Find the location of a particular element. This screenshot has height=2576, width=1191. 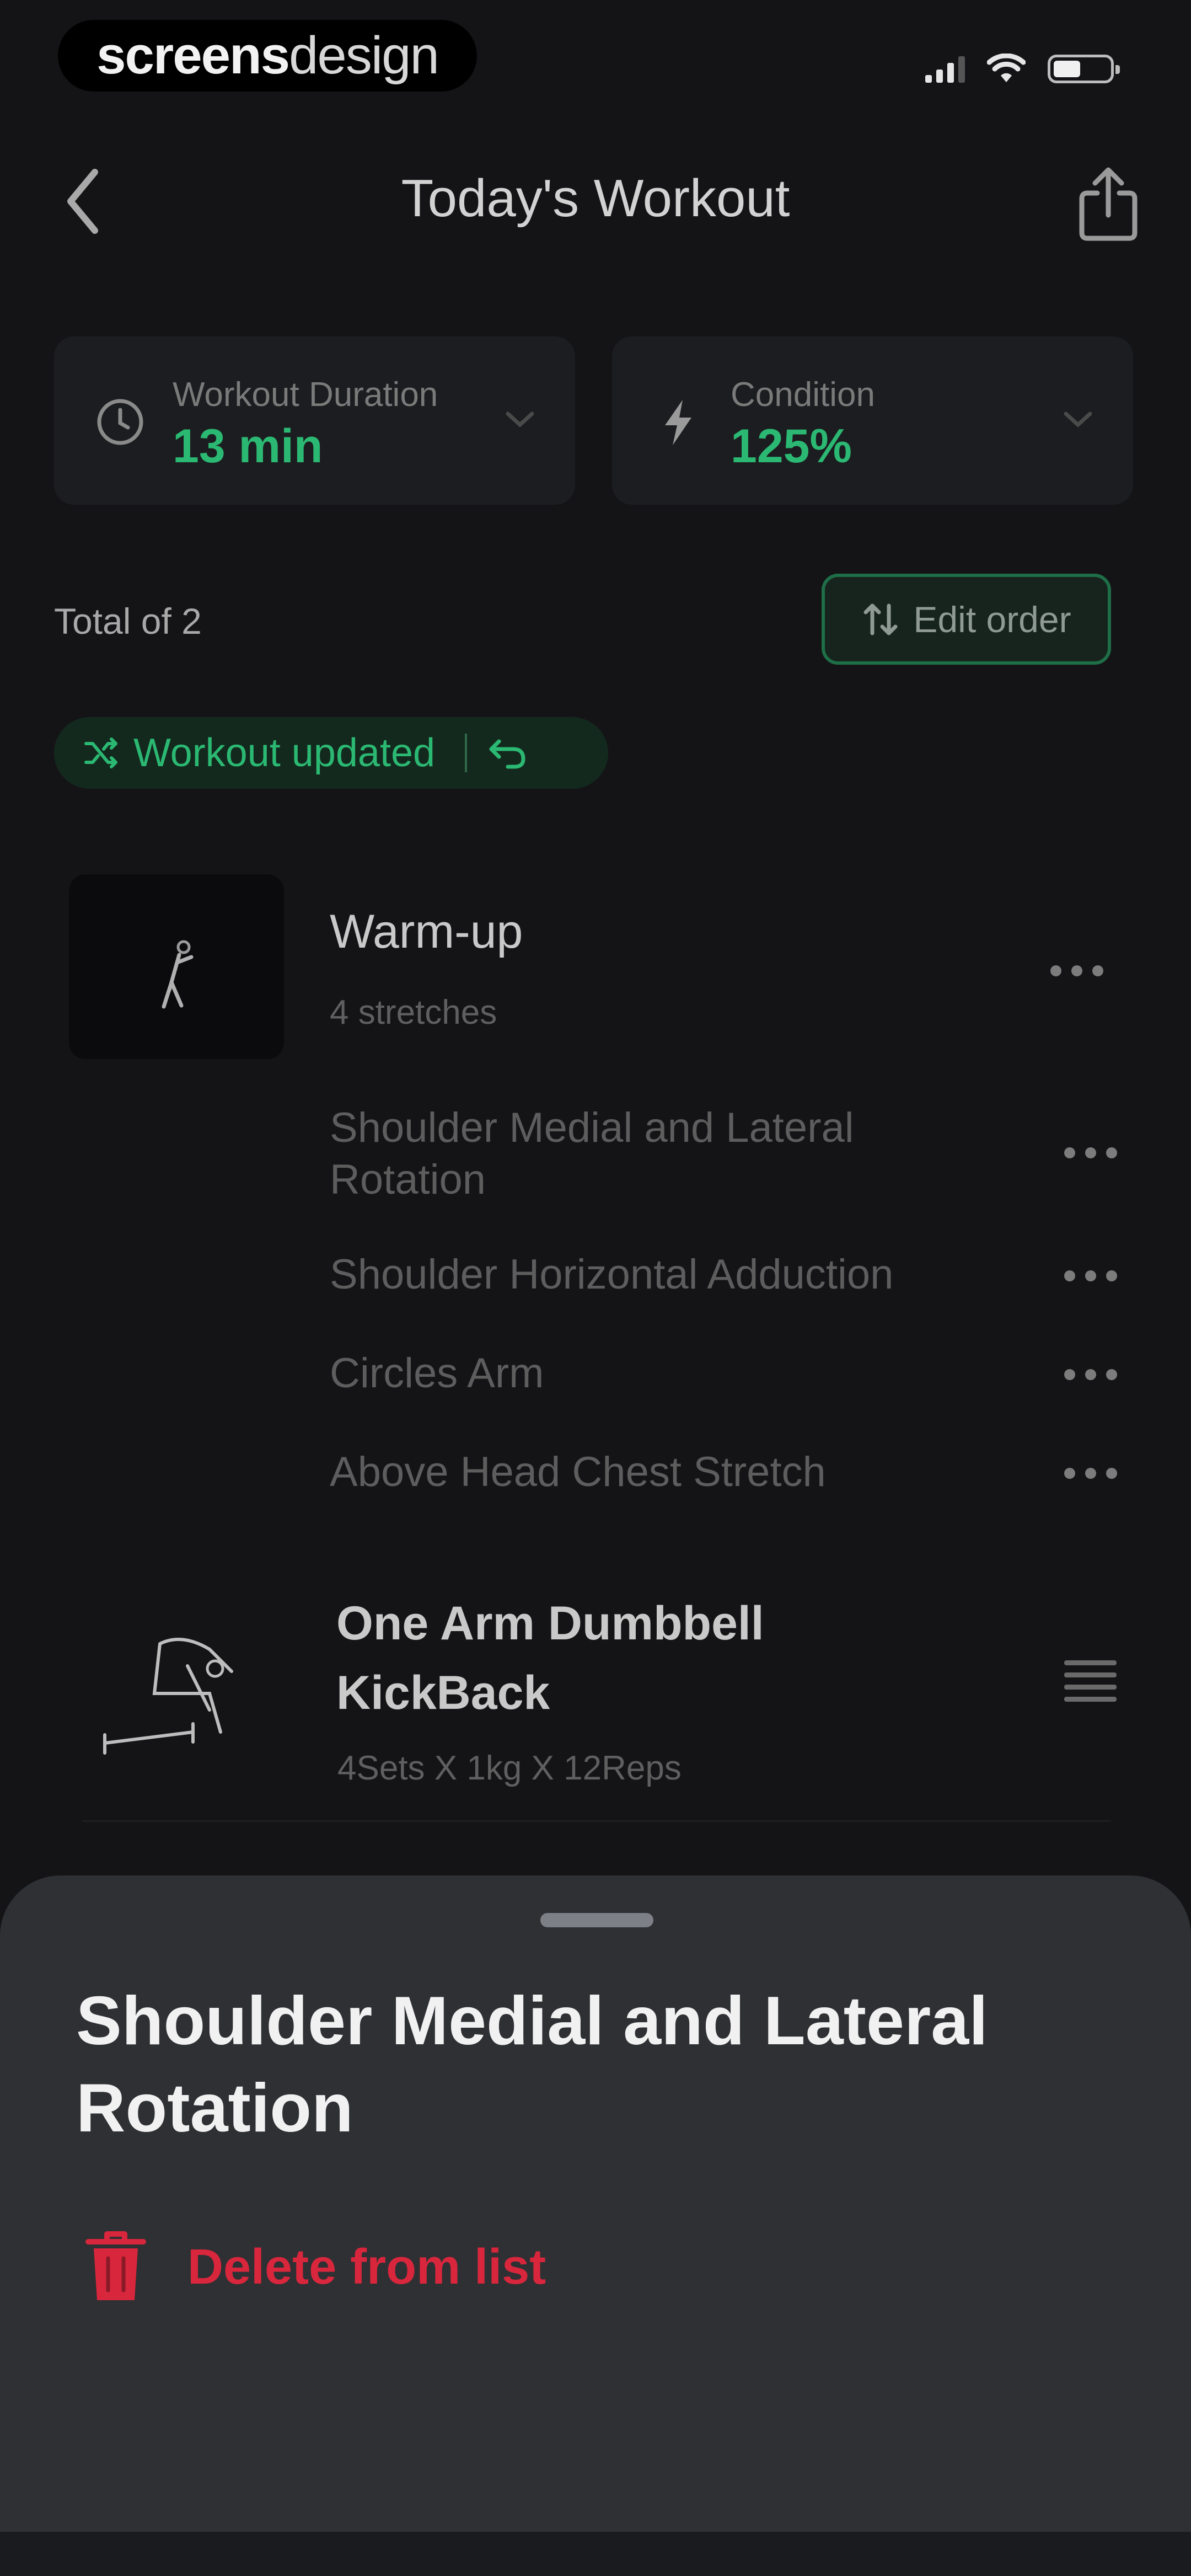

workout-updated-text: Workout updated is located at coordinates (284, 753).